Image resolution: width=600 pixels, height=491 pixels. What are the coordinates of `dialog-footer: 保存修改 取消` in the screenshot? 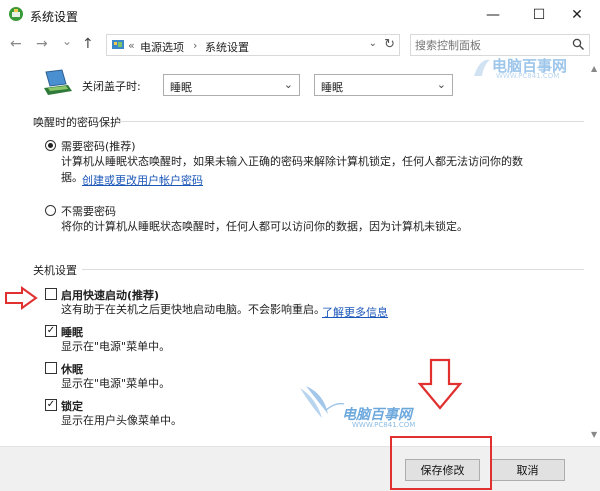 It's located at (300, 468).